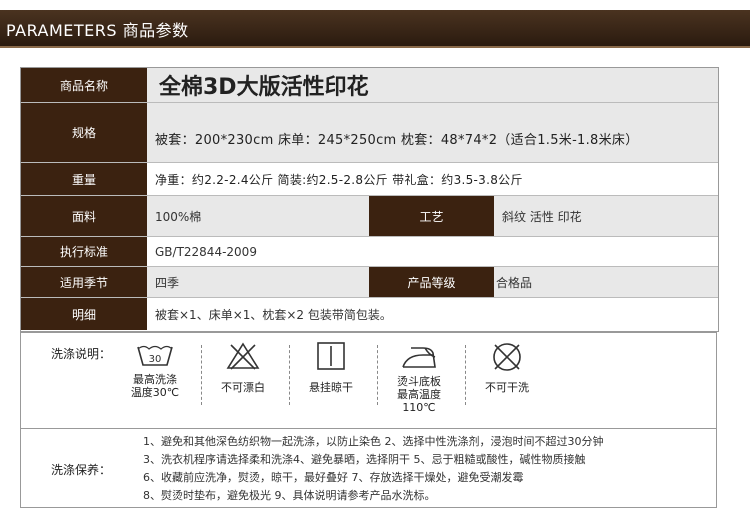 Image resolution: width=750 pixels, height=516 pixels. I want to click on row-fabric: 面料 100%棉 工艺 斜纹 活性 印花, so click(369, 216).